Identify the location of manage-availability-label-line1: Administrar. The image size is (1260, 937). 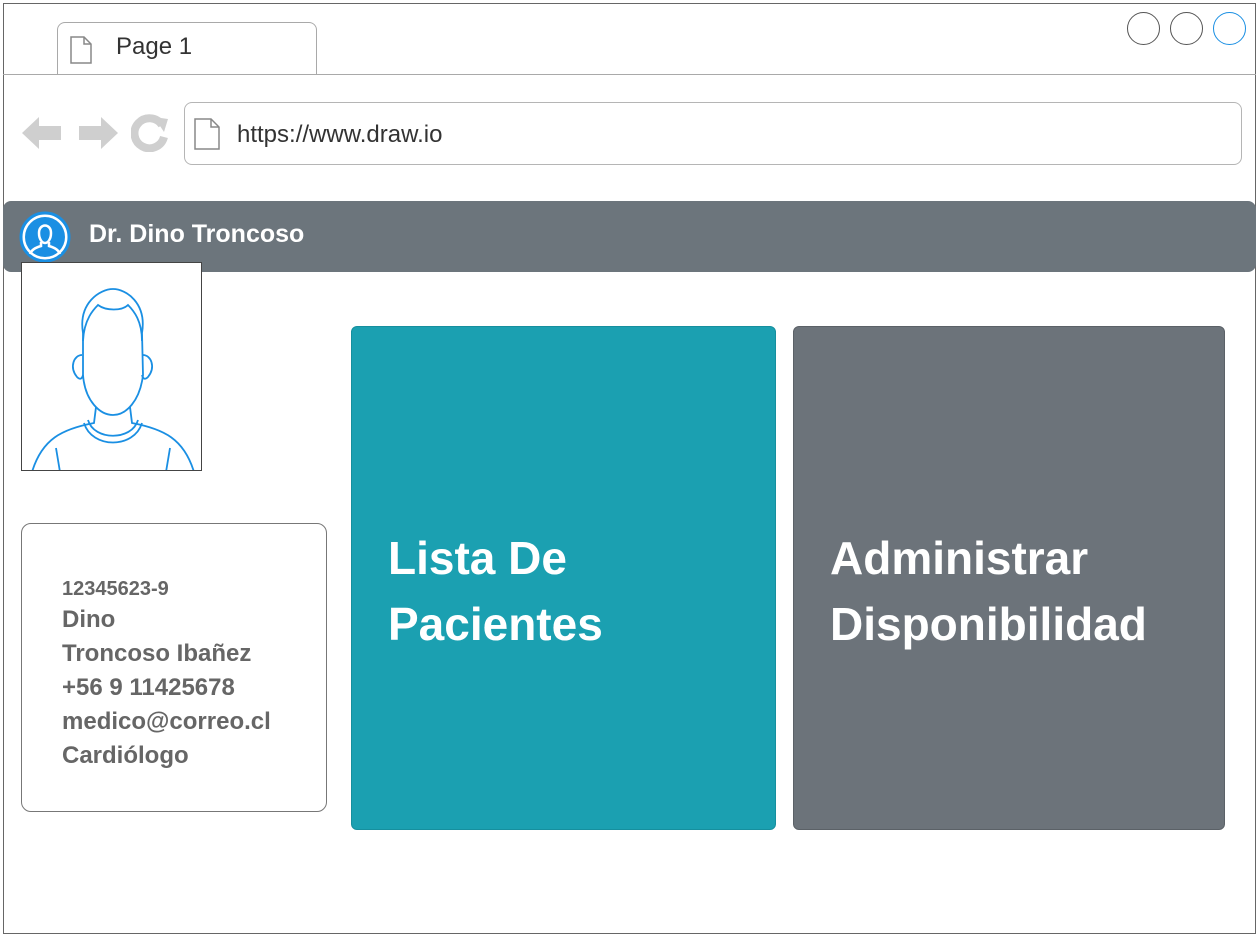
(959, 558).